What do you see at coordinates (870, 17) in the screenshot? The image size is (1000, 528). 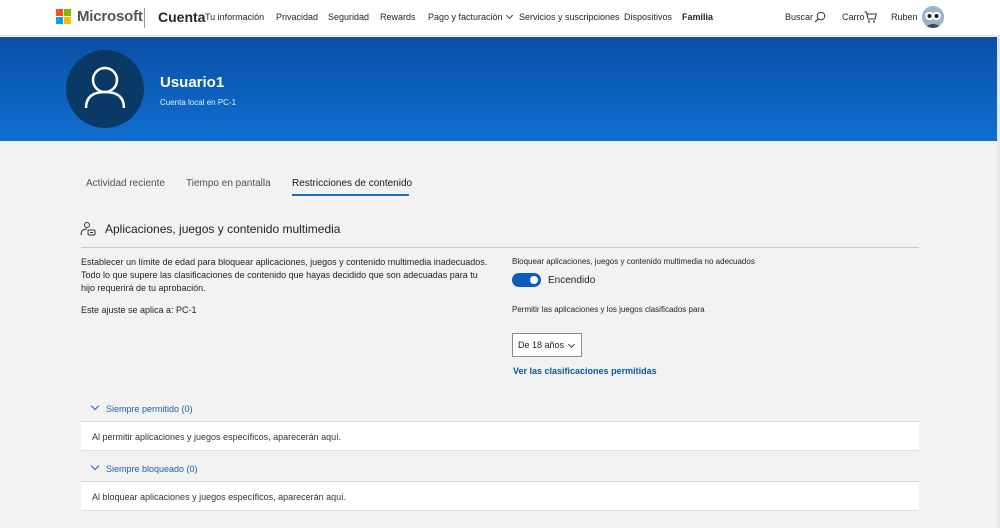 I see `cart-icon` at bounding box center [870, 17].